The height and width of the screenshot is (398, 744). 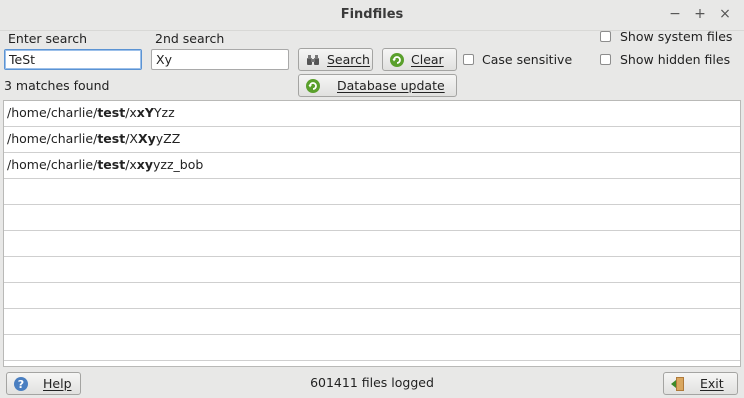 I want to click on minimize-icon: −, so click(x=675, y=14).